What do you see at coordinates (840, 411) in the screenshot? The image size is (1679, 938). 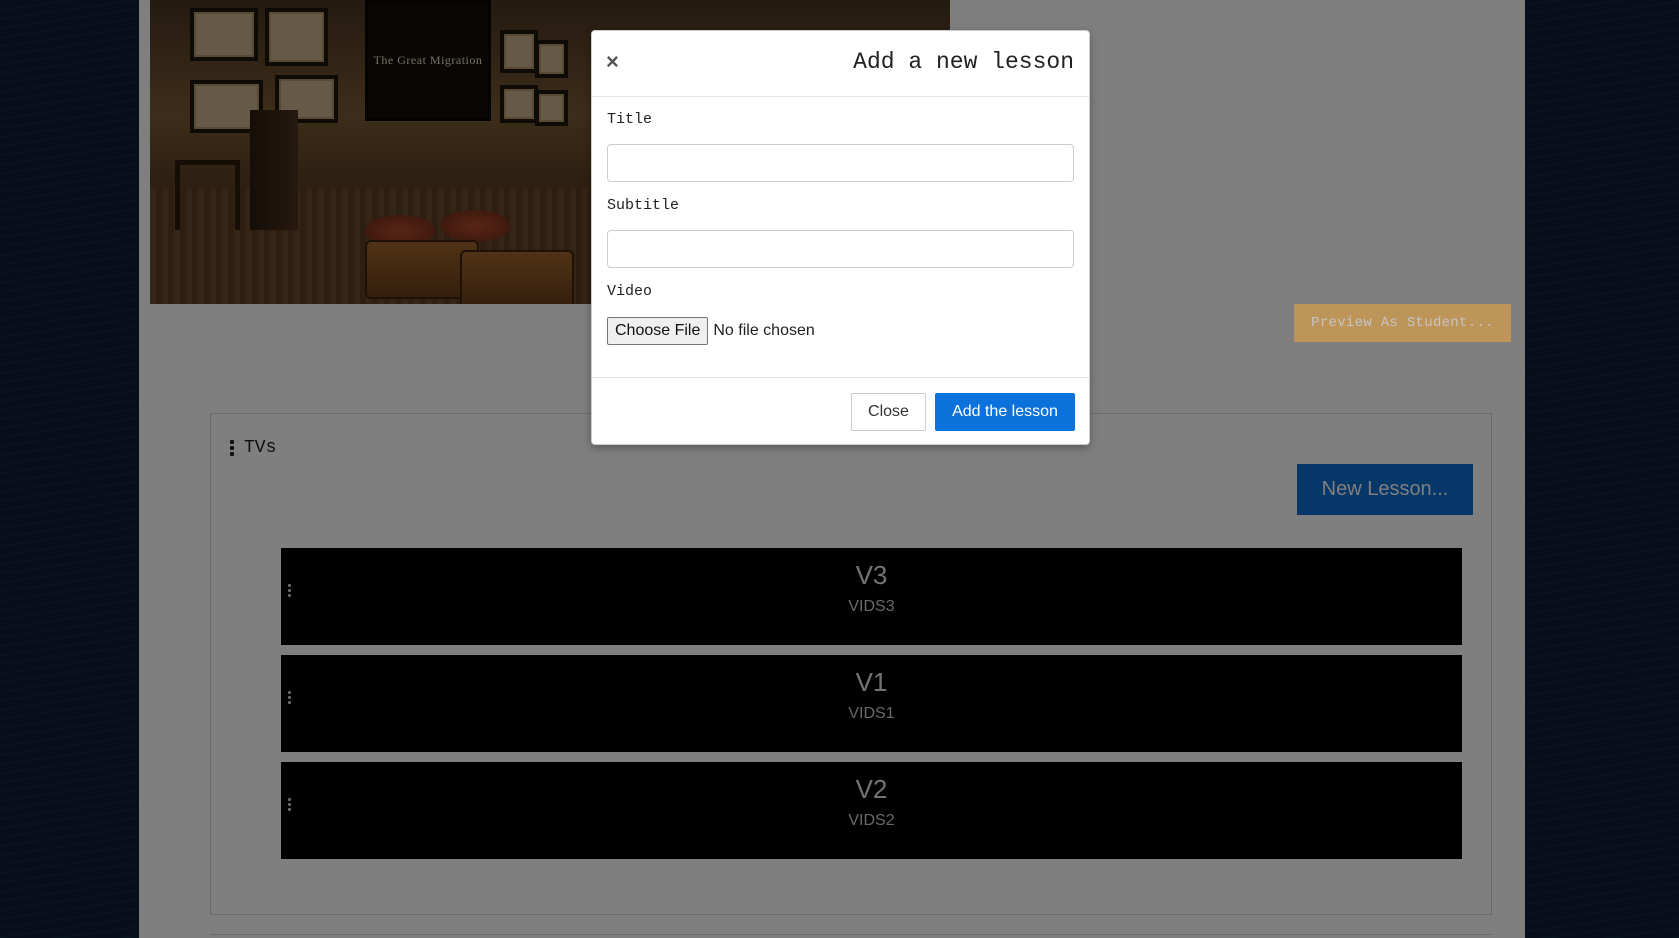 I see `modal-footer: Close Add the lesson` at bounding box center [840, 411].